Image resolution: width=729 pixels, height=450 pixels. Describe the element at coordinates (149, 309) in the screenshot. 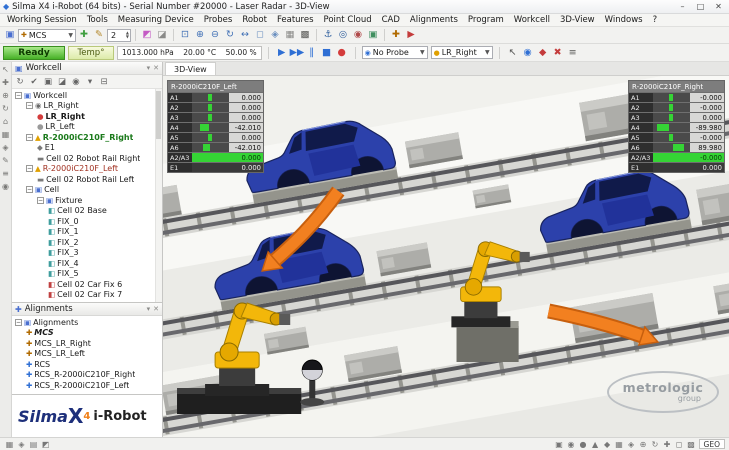

I see `pin-icon: ▾` at that location.